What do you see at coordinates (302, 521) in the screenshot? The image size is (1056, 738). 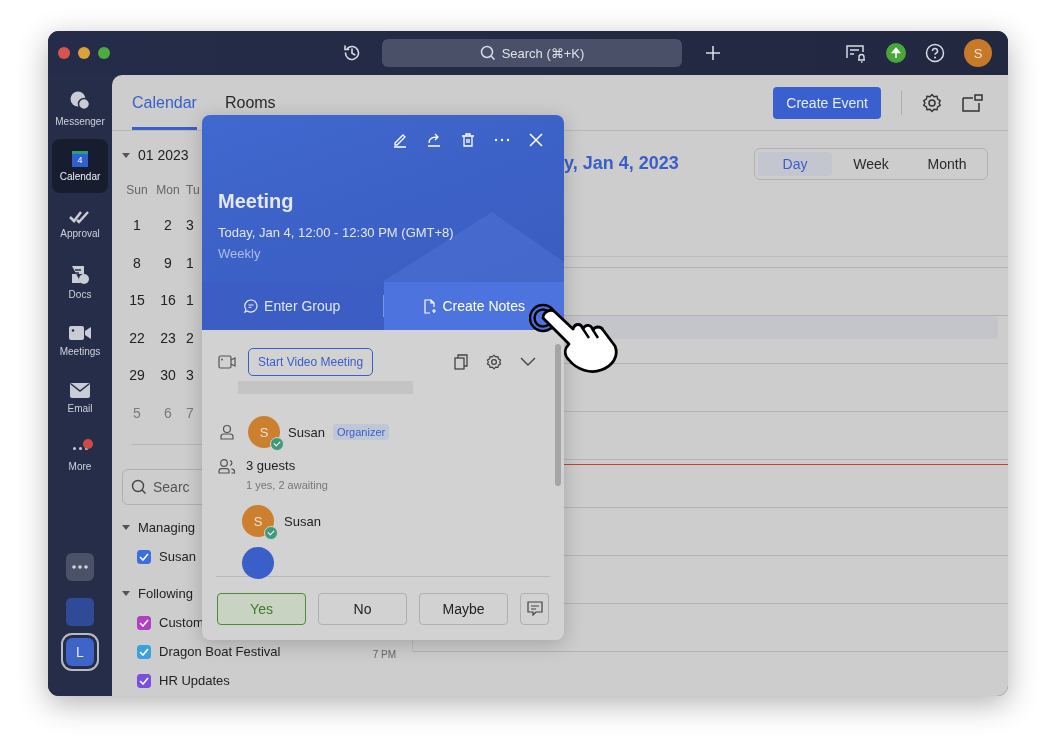 I see `guest-name: Susan` at bounding box center [302, 521].